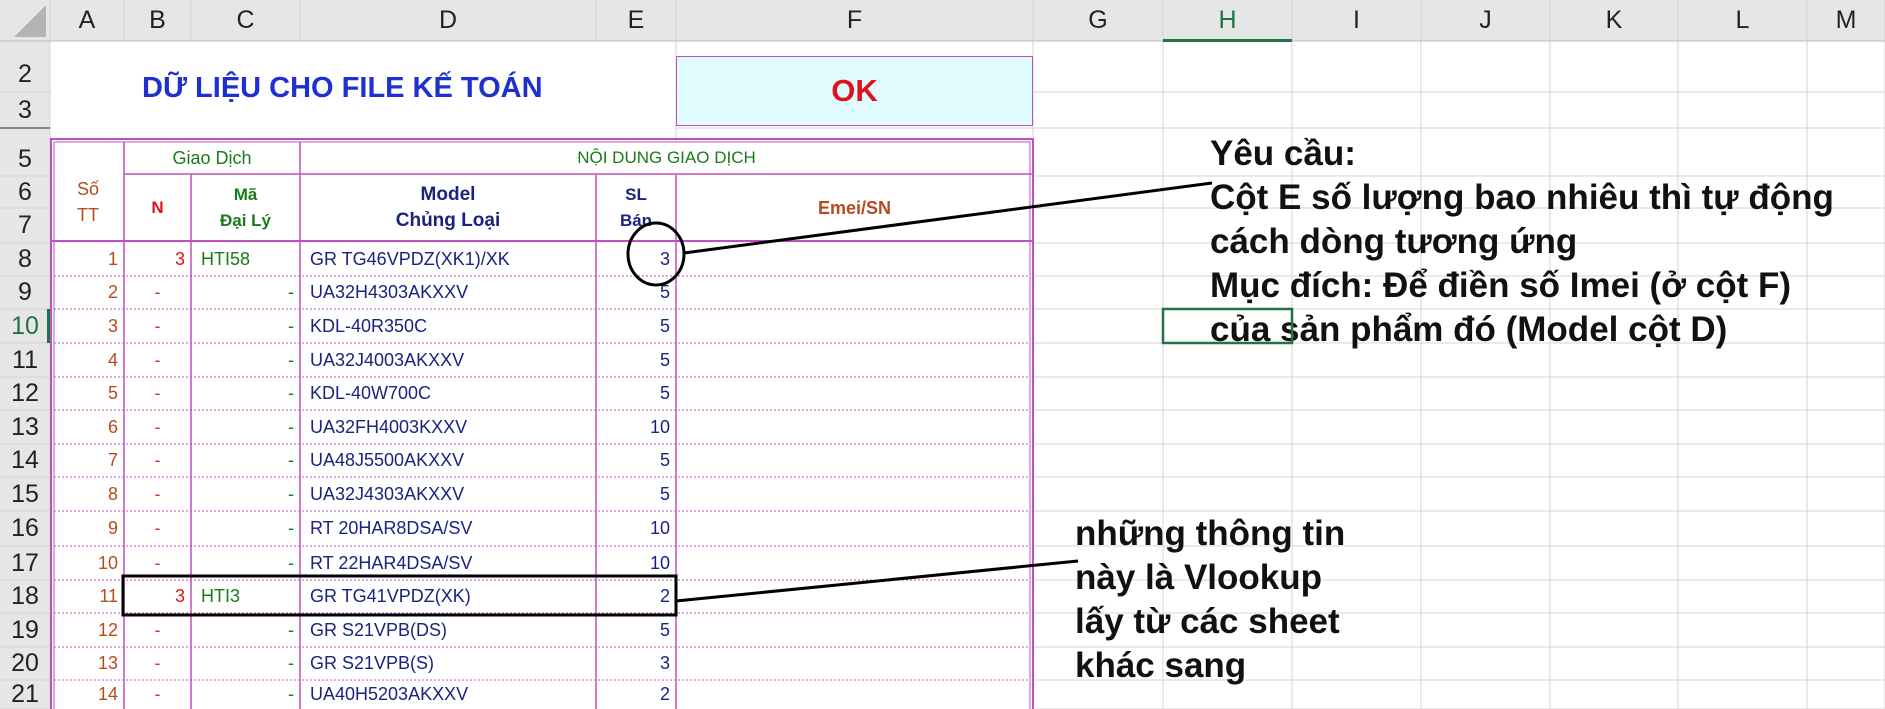 The image size is (1885, 709). What do you see at coordinates (1227, 326) in the screenshot?
I see `selected-cell-h10` at bounding box center [1227, 326].